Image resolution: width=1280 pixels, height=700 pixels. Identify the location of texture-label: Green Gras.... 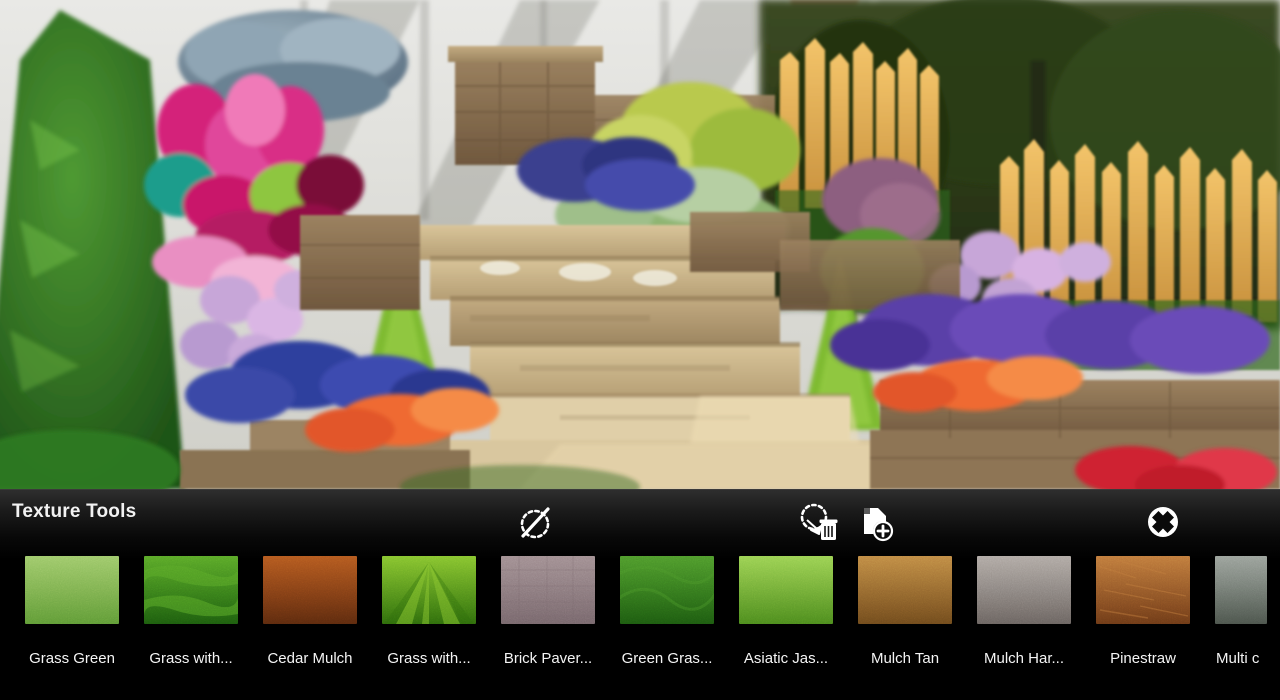
(667, 658).